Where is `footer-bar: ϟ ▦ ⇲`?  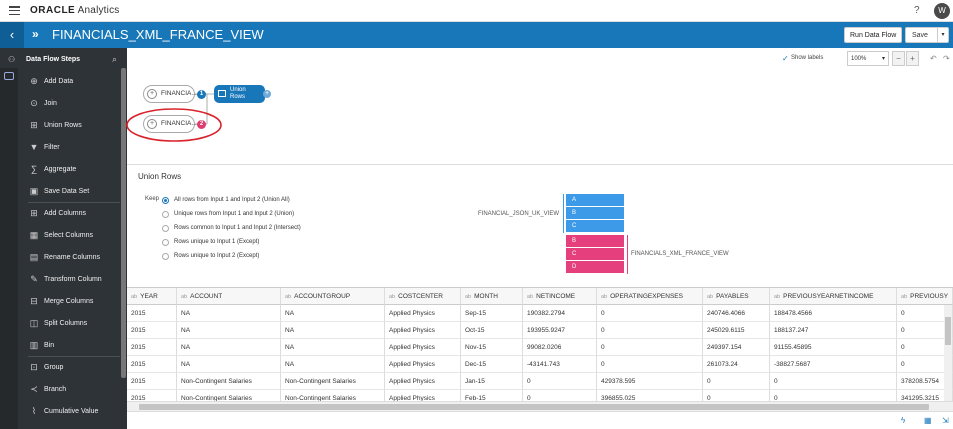 footer-bar: ϟ ▦ ⇲ is located at coordinates (540, 420).